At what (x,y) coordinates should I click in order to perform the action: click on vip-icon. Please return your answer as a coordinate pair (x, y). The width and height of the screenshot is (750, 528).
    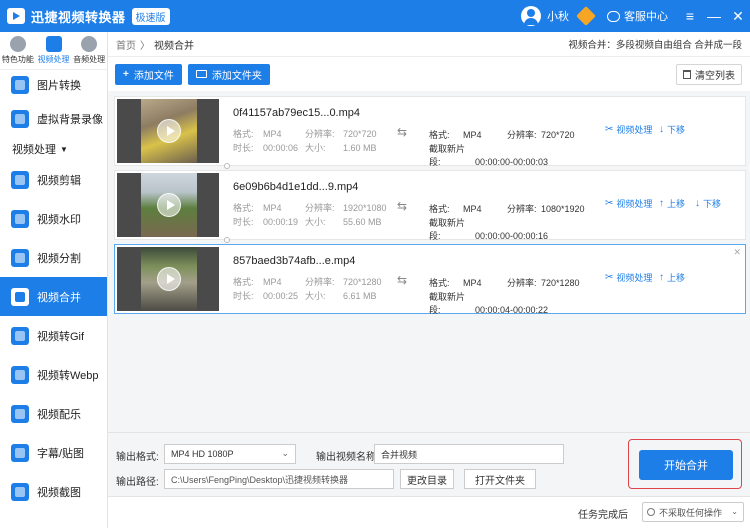
    Looking at the image, I should click on (586, 16).